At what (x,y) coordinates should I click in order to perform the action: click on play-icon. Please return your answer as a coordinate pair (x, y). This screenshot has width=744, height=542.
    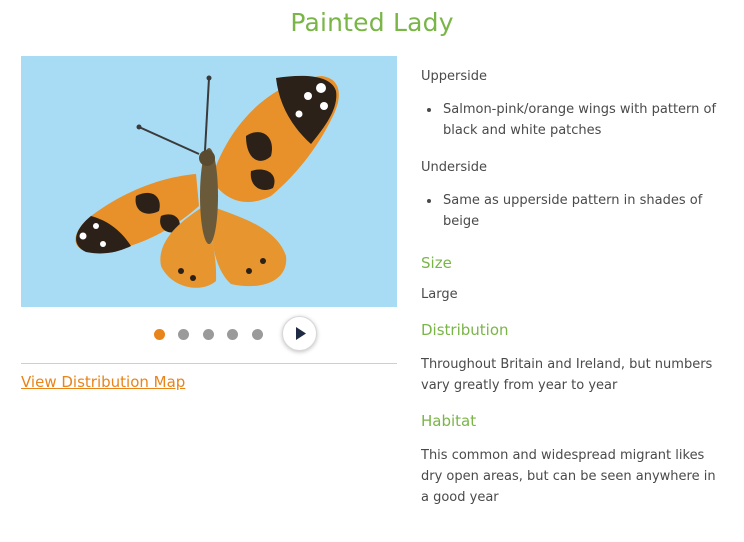
    Looking at the image, I should click on (301, 333).